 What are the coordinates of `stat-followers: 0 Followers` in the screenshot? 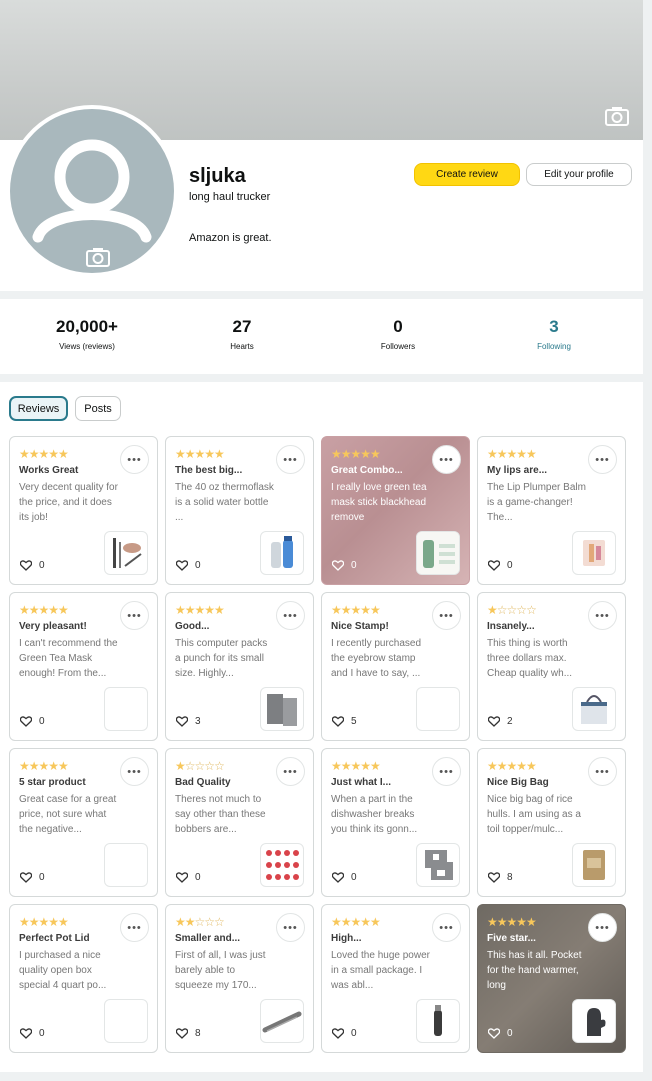 It's located at (398, 334).